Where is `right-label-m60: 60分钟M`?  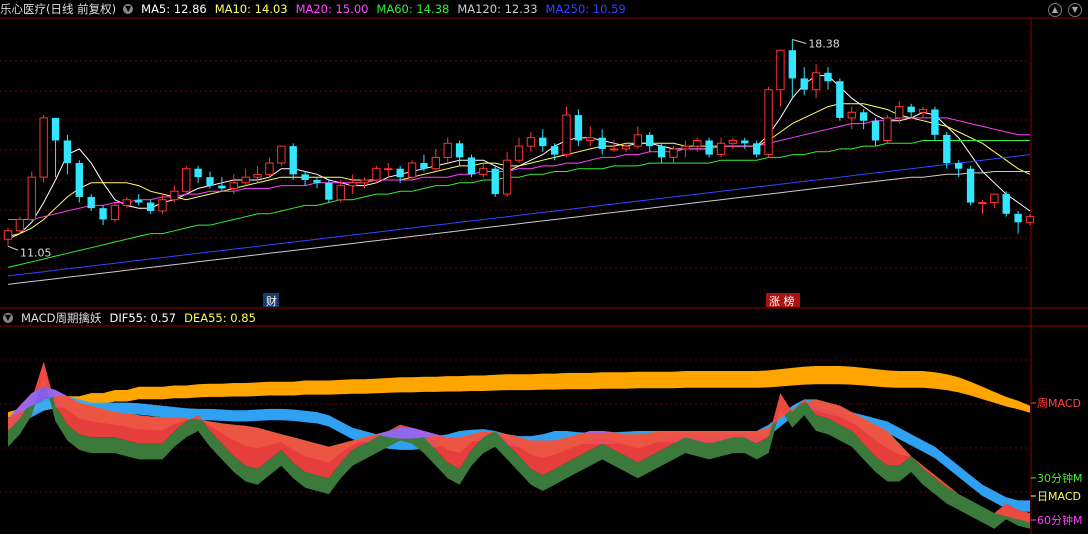 right-label-m60: 60分钟M is located at coordinates (1060, 520).